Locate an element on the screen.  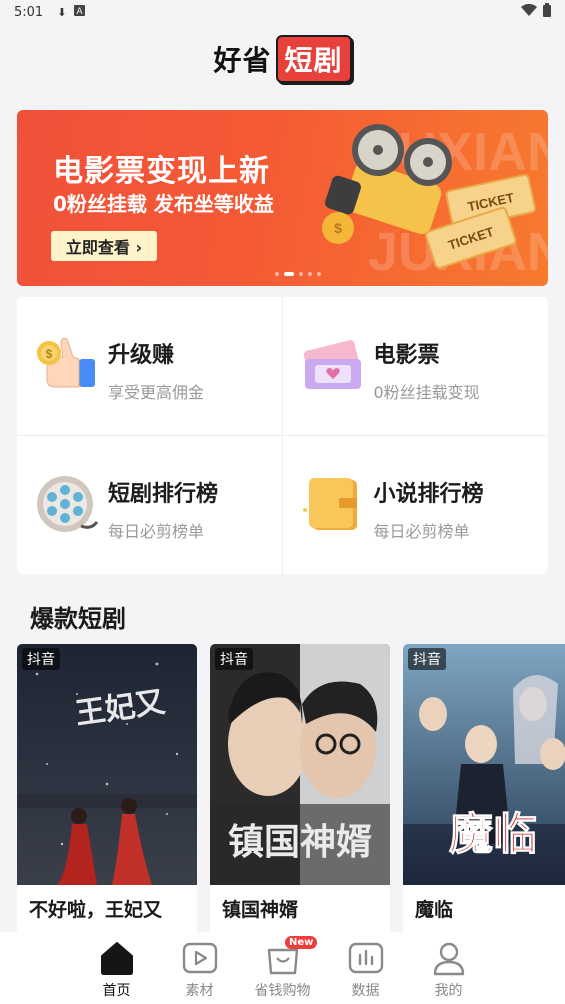
feature-title: 电影票 is located at coordinates (406, 355).